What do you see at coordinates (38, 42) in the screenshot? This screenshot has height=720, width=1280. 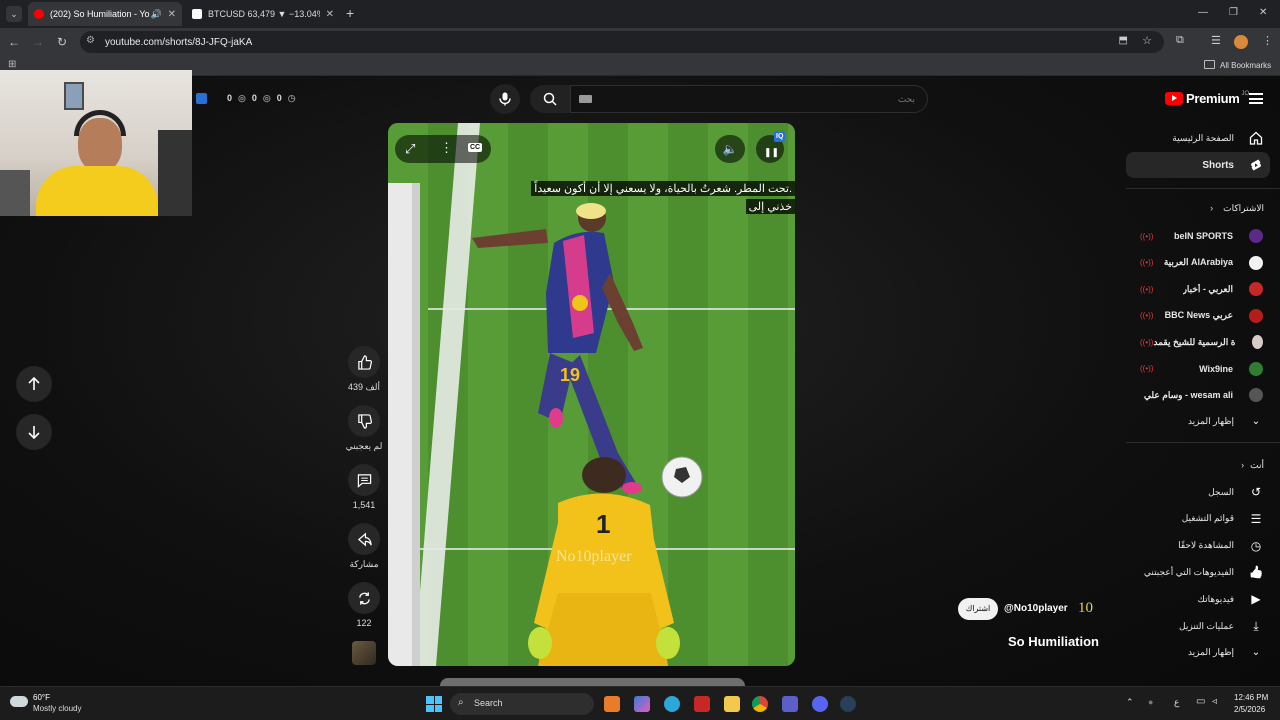 I see `forward-icon: →` at bounding box center [38, 42].